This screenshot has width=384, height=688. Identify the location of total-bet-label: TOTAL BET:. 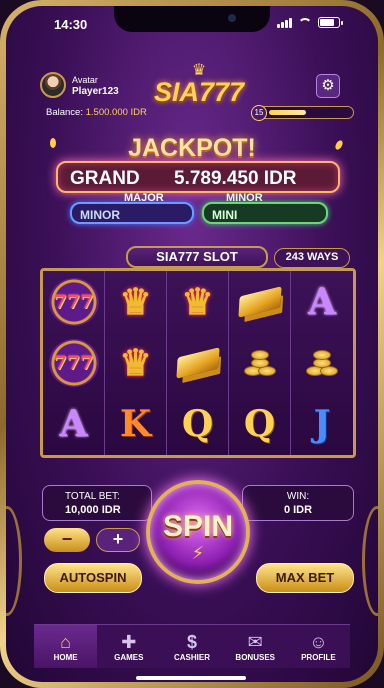
(92, 496).